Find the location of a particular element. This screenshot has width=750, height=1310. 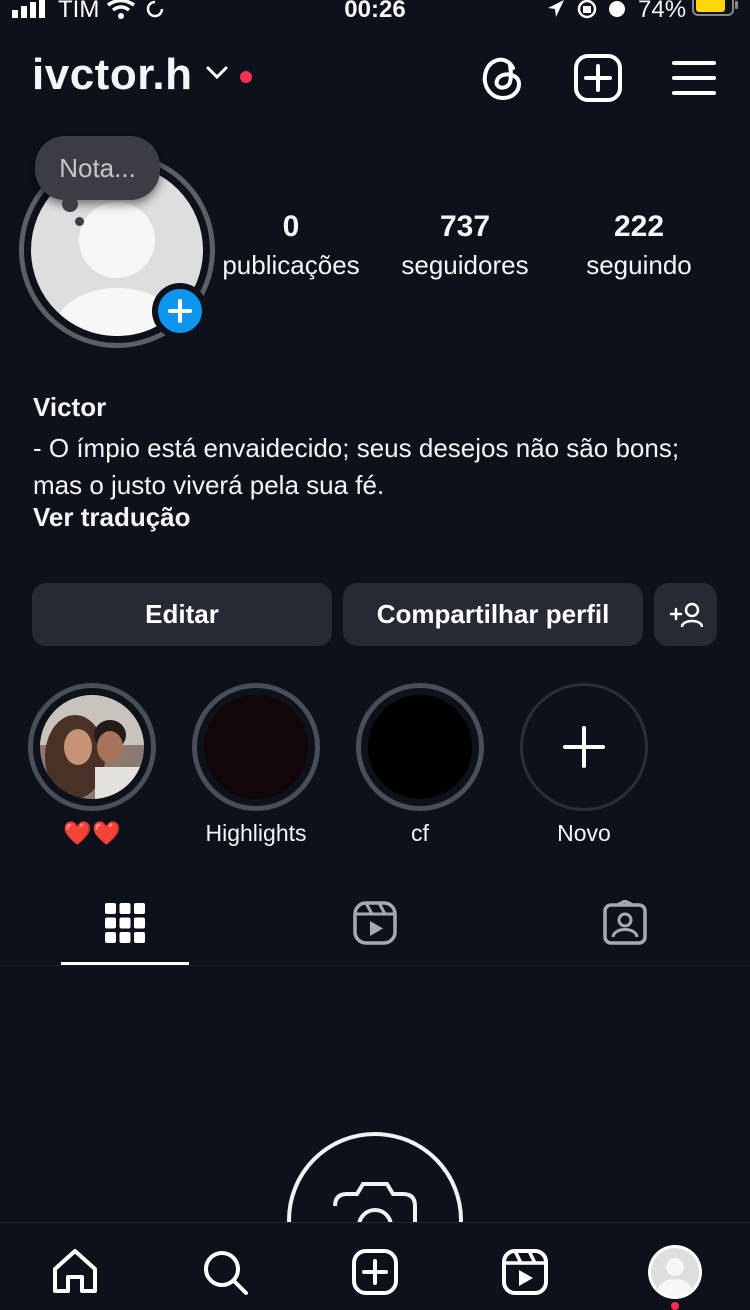

home-icon is located at coordinates (75, 1272).